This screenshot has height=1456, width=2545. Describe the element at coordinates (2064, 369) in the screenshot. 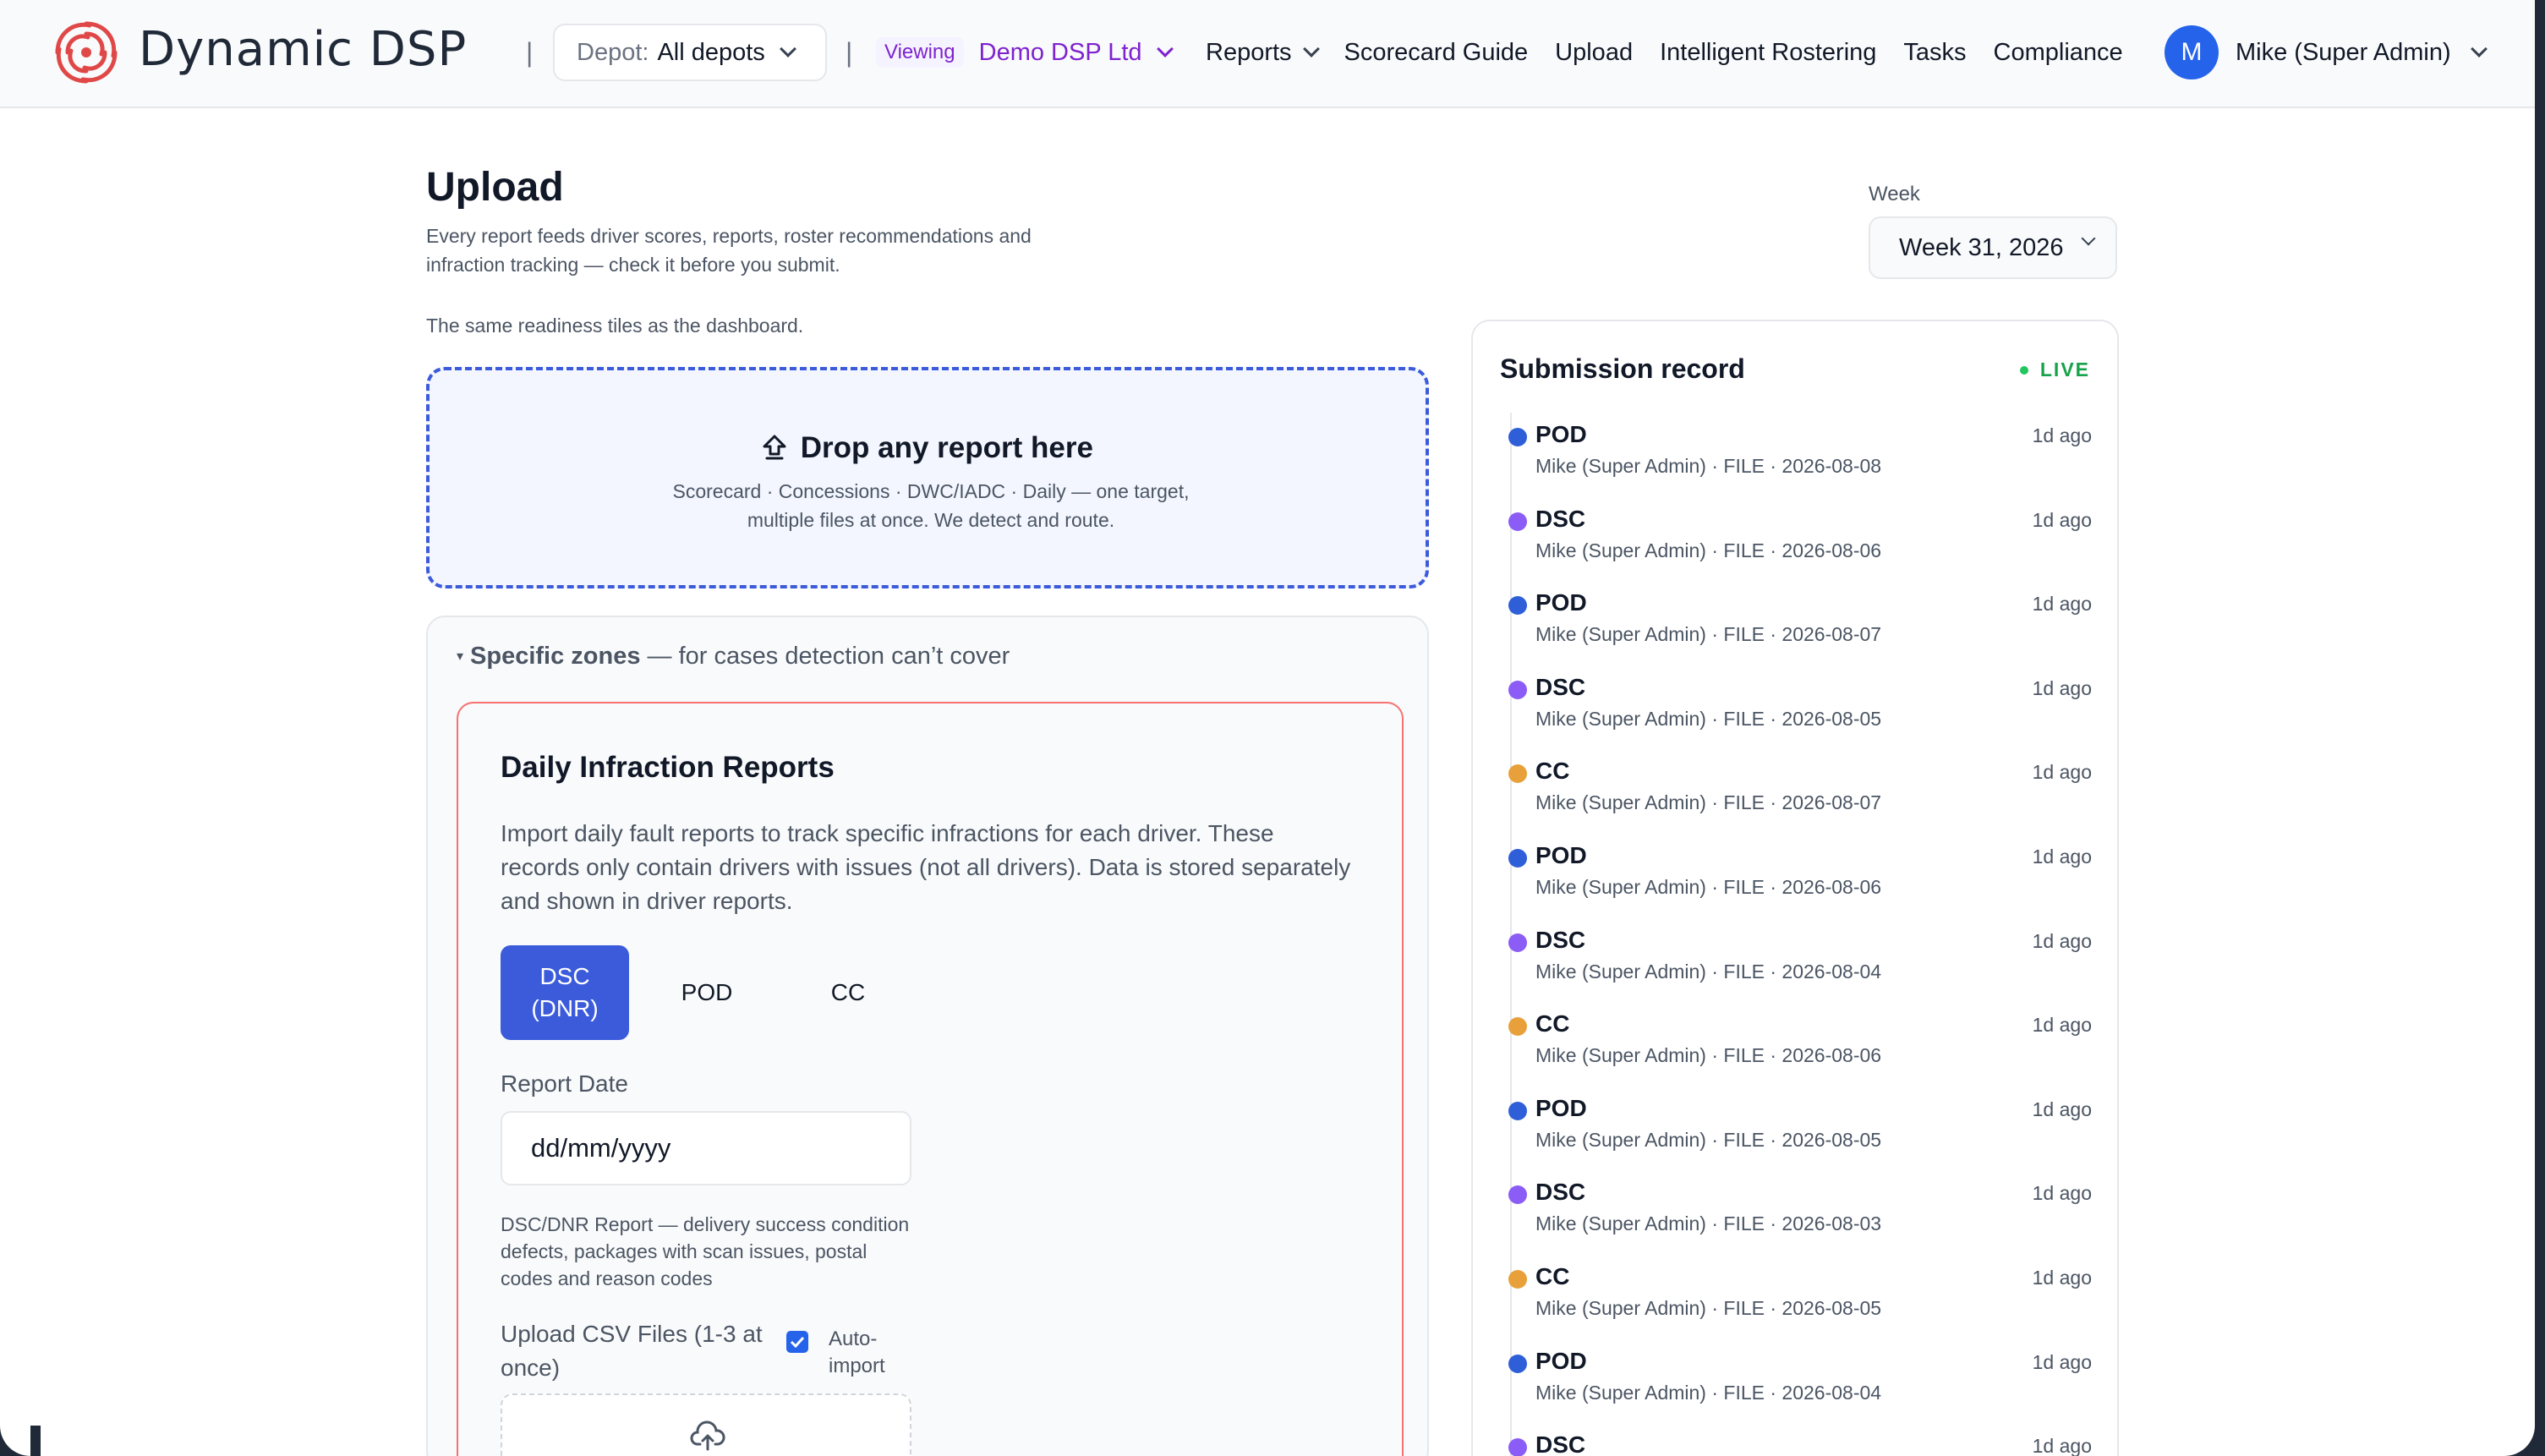

I see `live-label: LIVE` at that location.